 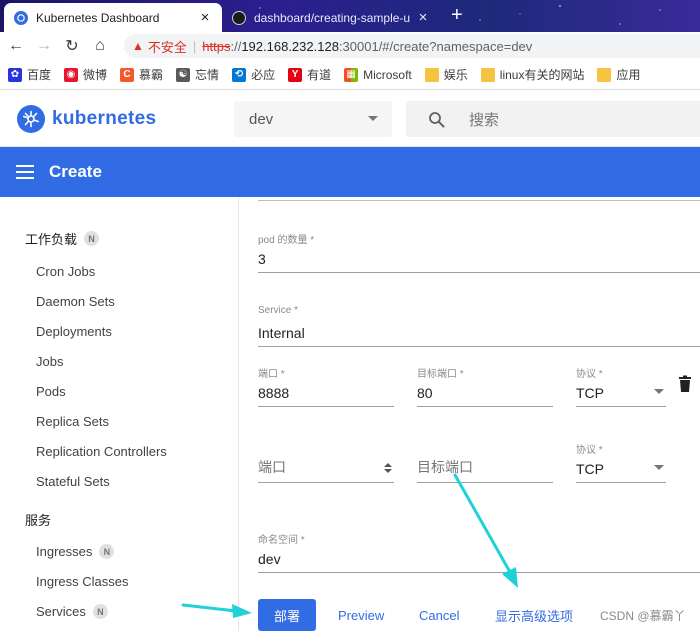 I want to click on sidebar-item-label: Cron Jobs, so click(x=66, y=271).